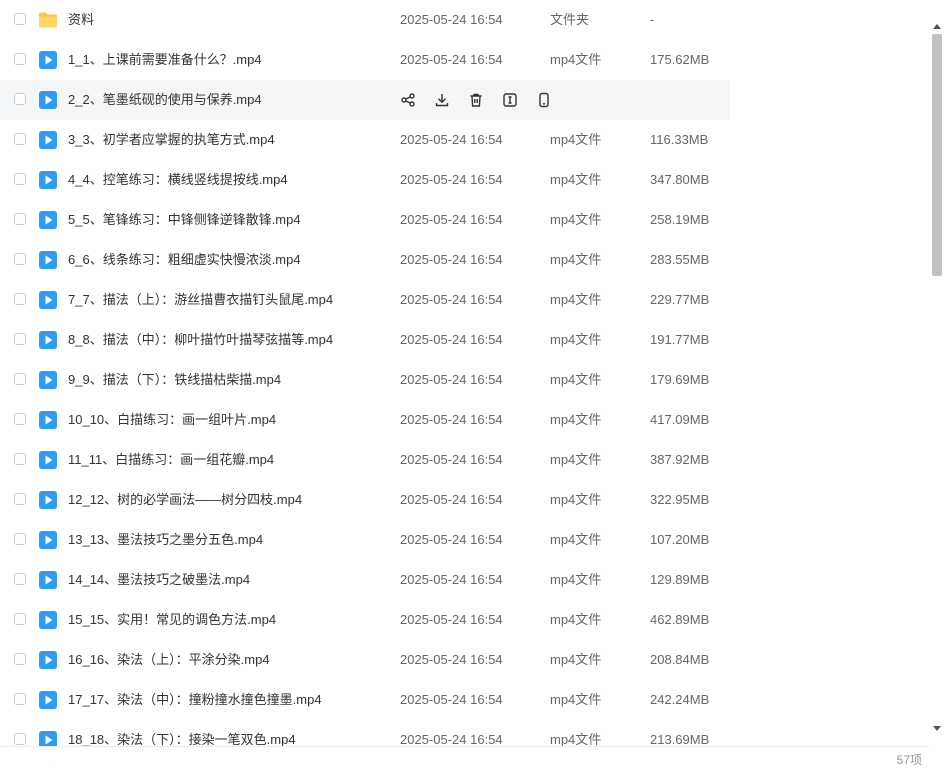 The image size is (944, 768). Describe the element at coordinates (652, 19) in the screenshot. I see `file-size: -` at that location.